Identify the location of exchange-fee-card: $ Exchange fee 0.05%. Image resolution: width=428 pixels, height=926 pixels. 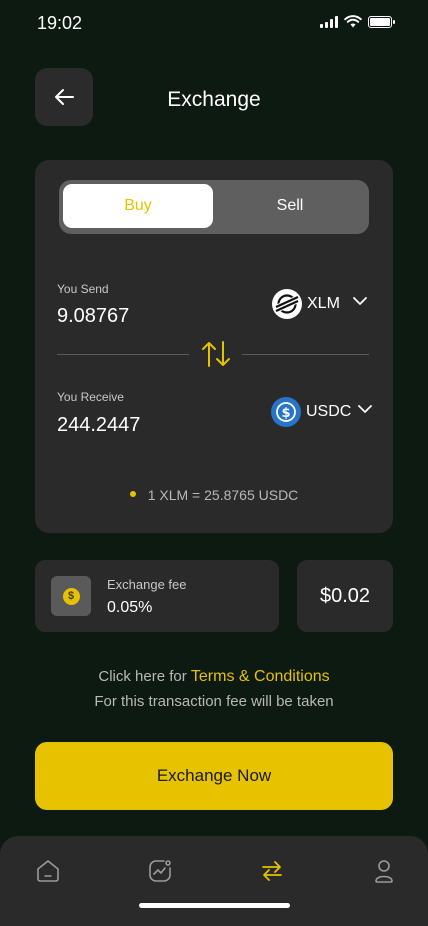
(157, 596).